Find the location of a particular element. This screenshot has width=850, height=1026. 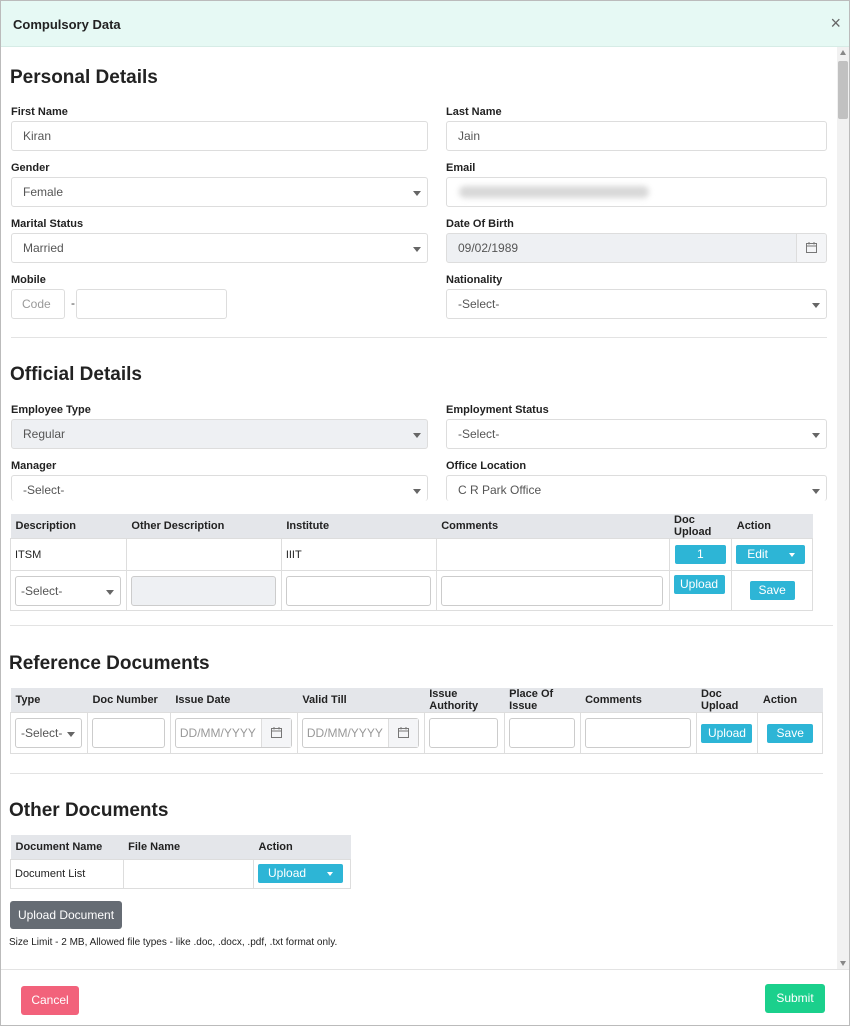

valid-till-input: DD/MM/YYYY is located at coordinates (360, 733).